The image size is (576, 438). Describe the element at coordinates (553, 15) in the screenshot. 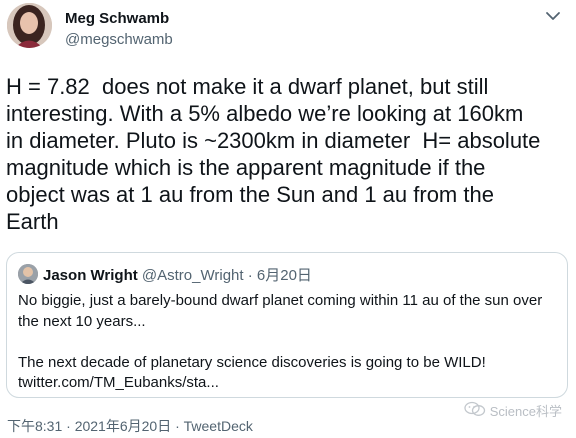

I see `chevron-down-icon` at that location.